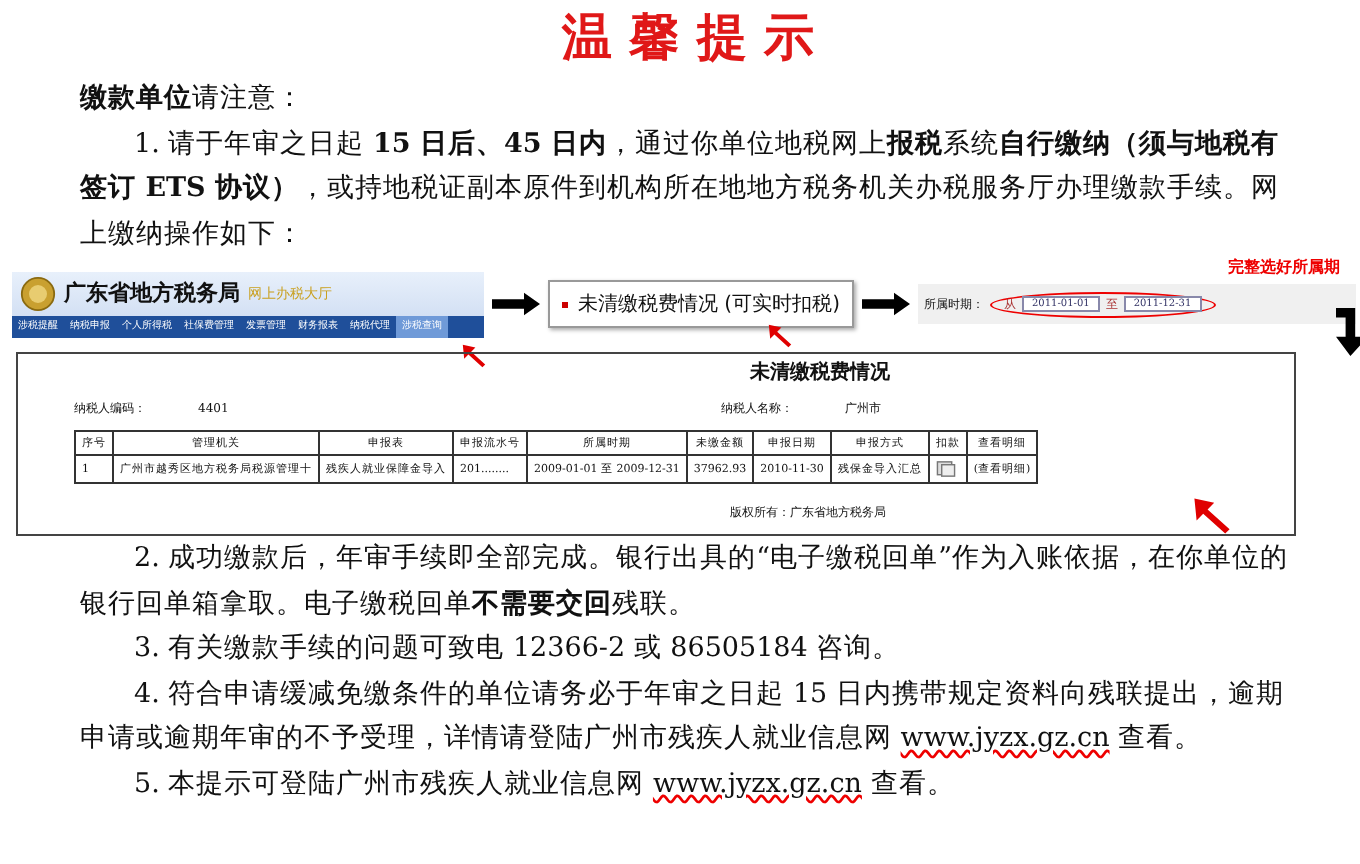 The image size is (1360, 864). Describe the element at coordinates (544, 784) in the screenshot. I see `instruction-paragraph: 5. 本提示可登陆广州市残疾人就业信息网 www.jyzx.gz.cn 查看。` at that location.